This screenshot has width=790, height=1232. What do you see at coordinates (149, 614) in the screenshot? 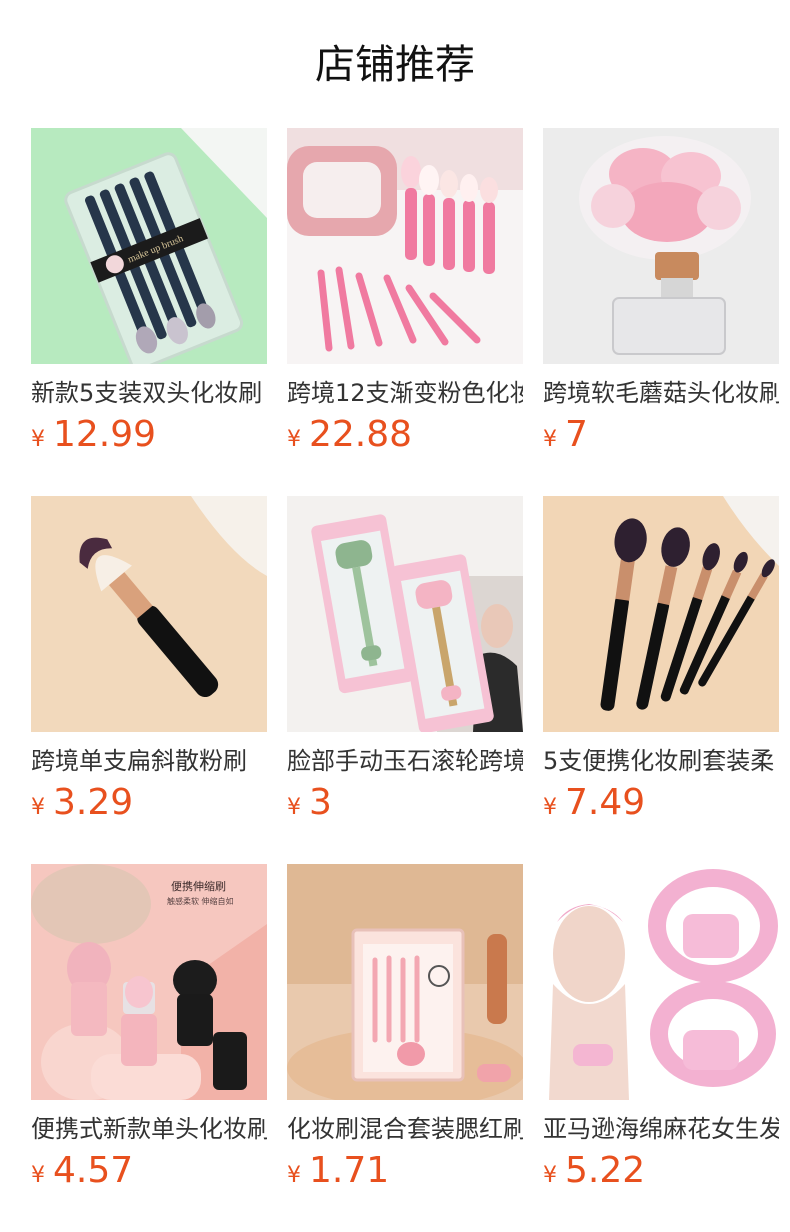
I see `angled-powder-brush-image` at bounding box center [149, 614].